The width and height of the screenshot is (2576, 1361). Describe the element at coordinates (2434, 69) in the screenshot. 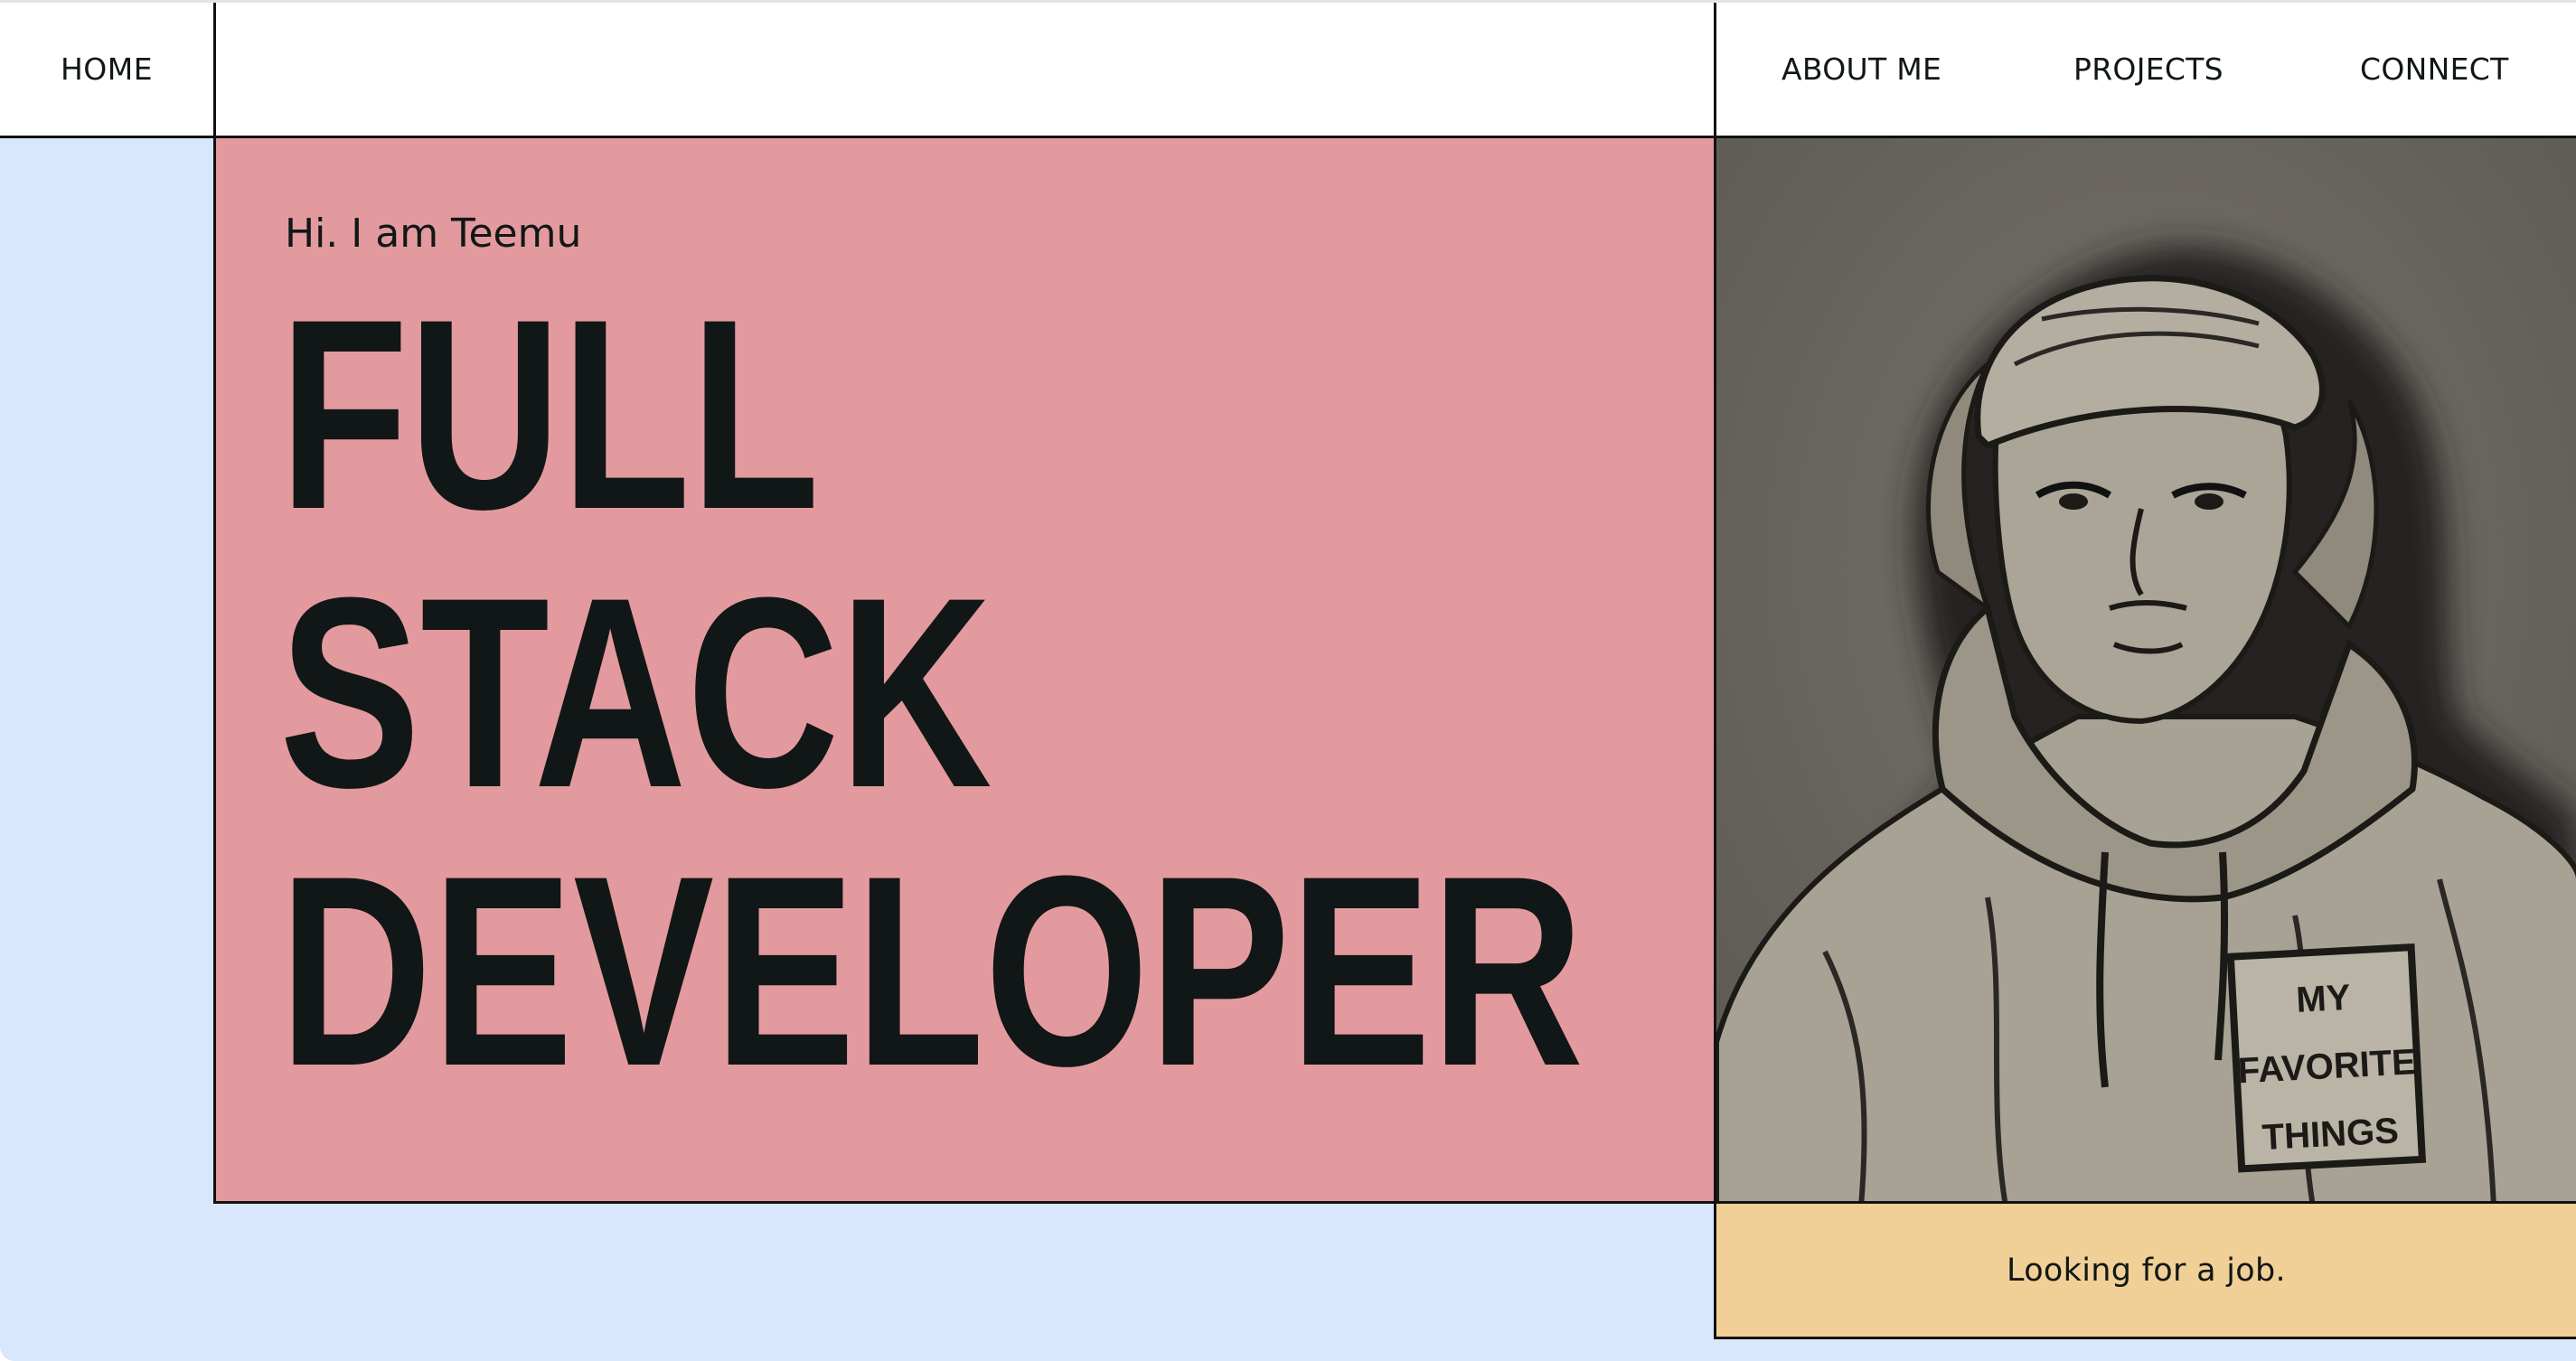

I see `nav-connect-link: CONNECT` at that location.